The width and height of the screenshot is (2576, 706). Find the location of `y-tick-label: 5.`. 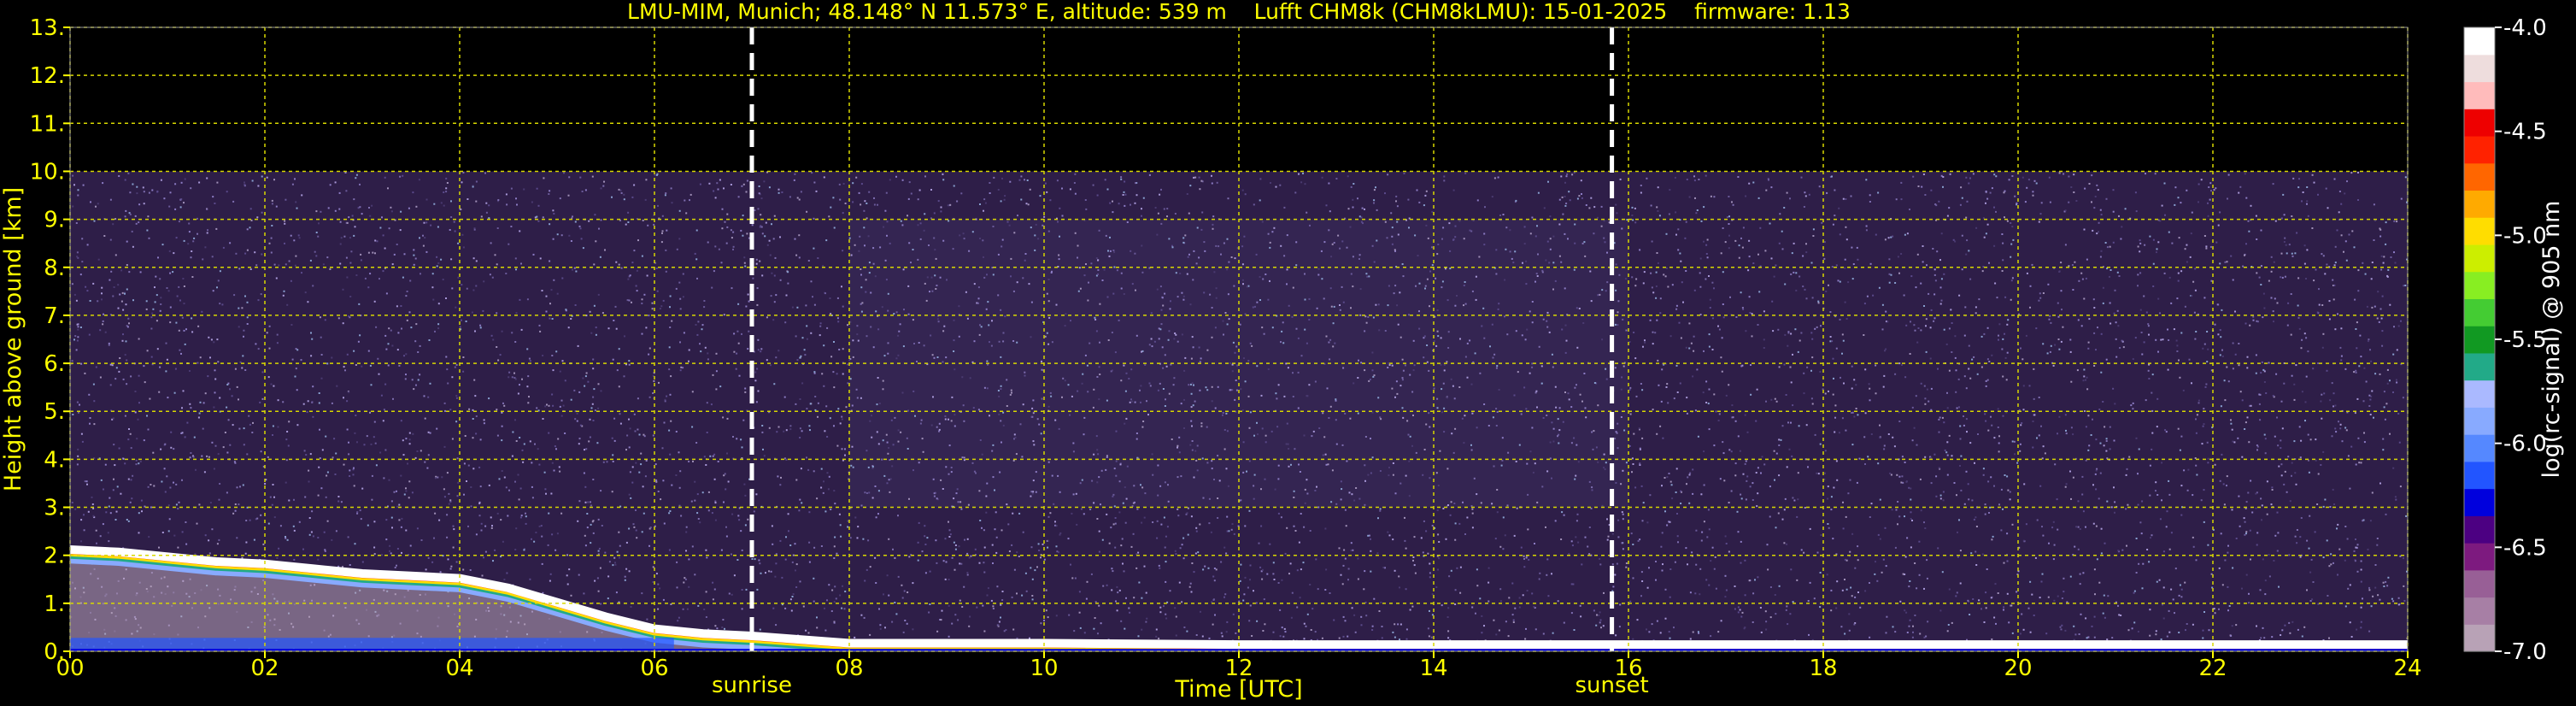

y-tick-label: 5. is located at coordinates (54, 412).